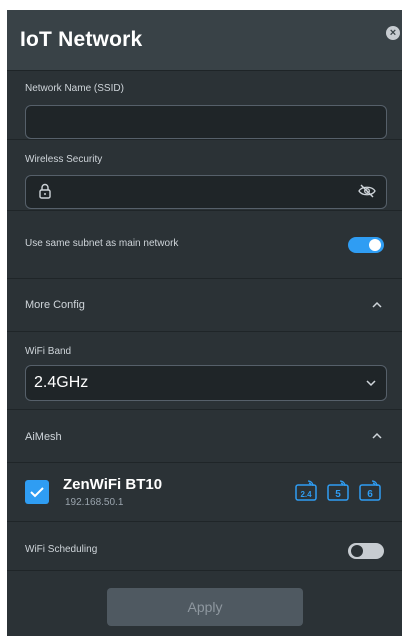 Image resolution: width=402 pixels, height=636 pixels. Describe the element at coordinates (206, 383) in the screenshot. I see `wifi-band-select: 2.4GHz` at that location.